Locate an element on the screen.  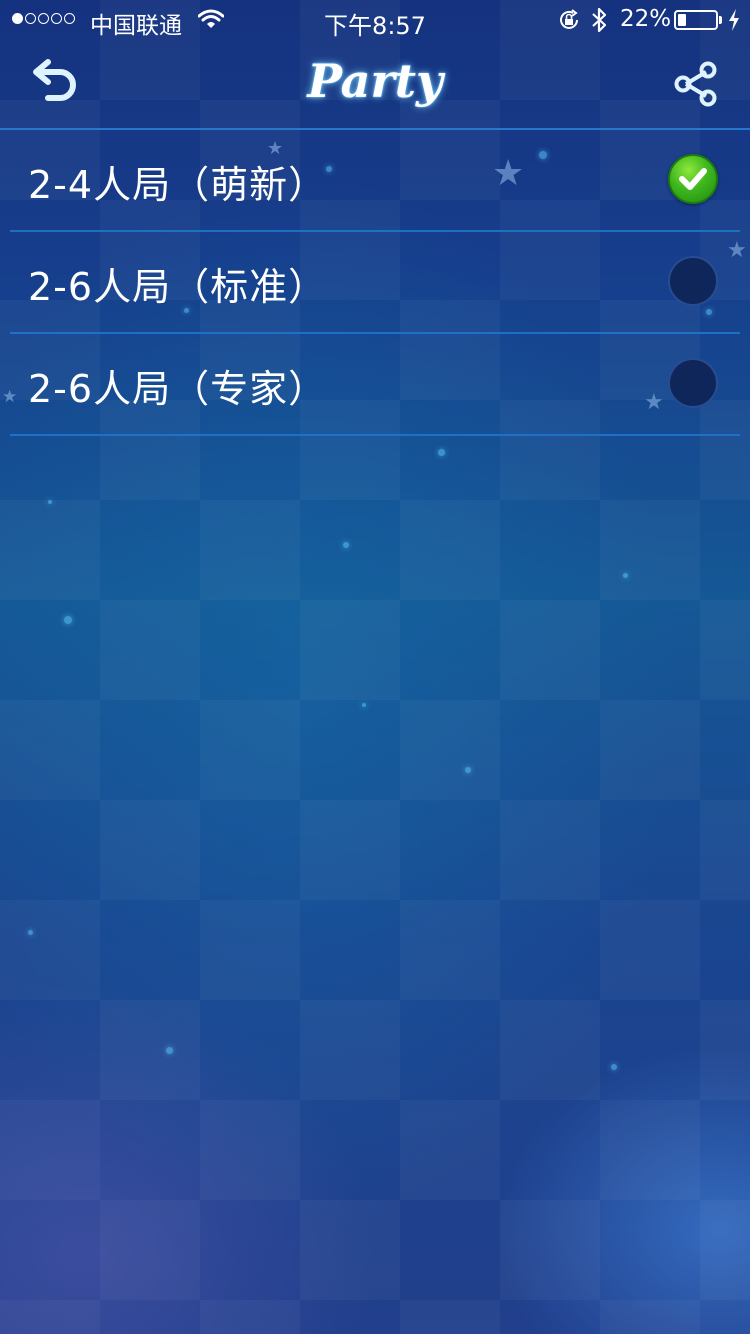
mode-option-standard: 2-6人局（标准） is located at coordinates (375, 283).